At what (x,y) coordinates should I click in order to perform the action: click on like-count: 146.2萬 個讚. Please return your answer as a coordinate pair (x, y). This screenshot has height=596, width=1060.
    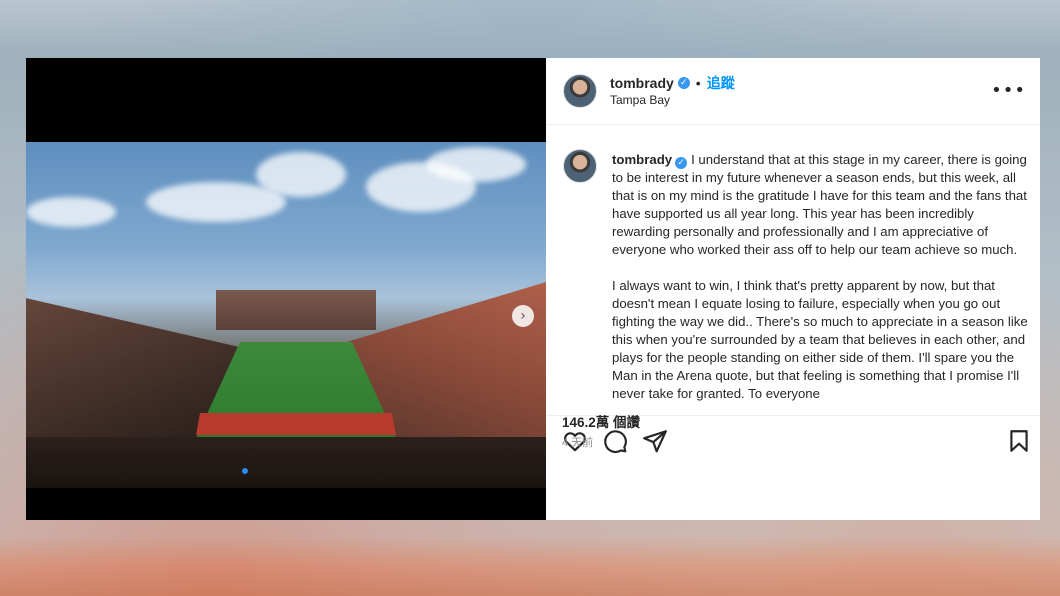
    Looking at the image, I should click on (601, 421).